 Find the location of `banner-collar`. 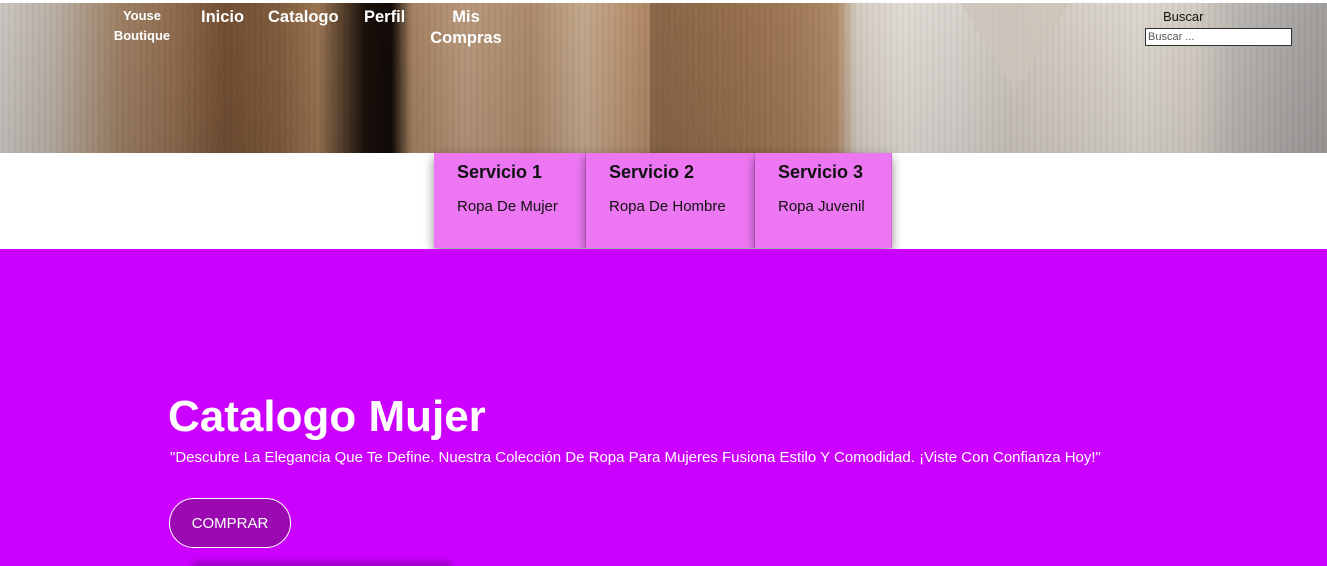

banner-collar is located at coordinates (1015, 48).